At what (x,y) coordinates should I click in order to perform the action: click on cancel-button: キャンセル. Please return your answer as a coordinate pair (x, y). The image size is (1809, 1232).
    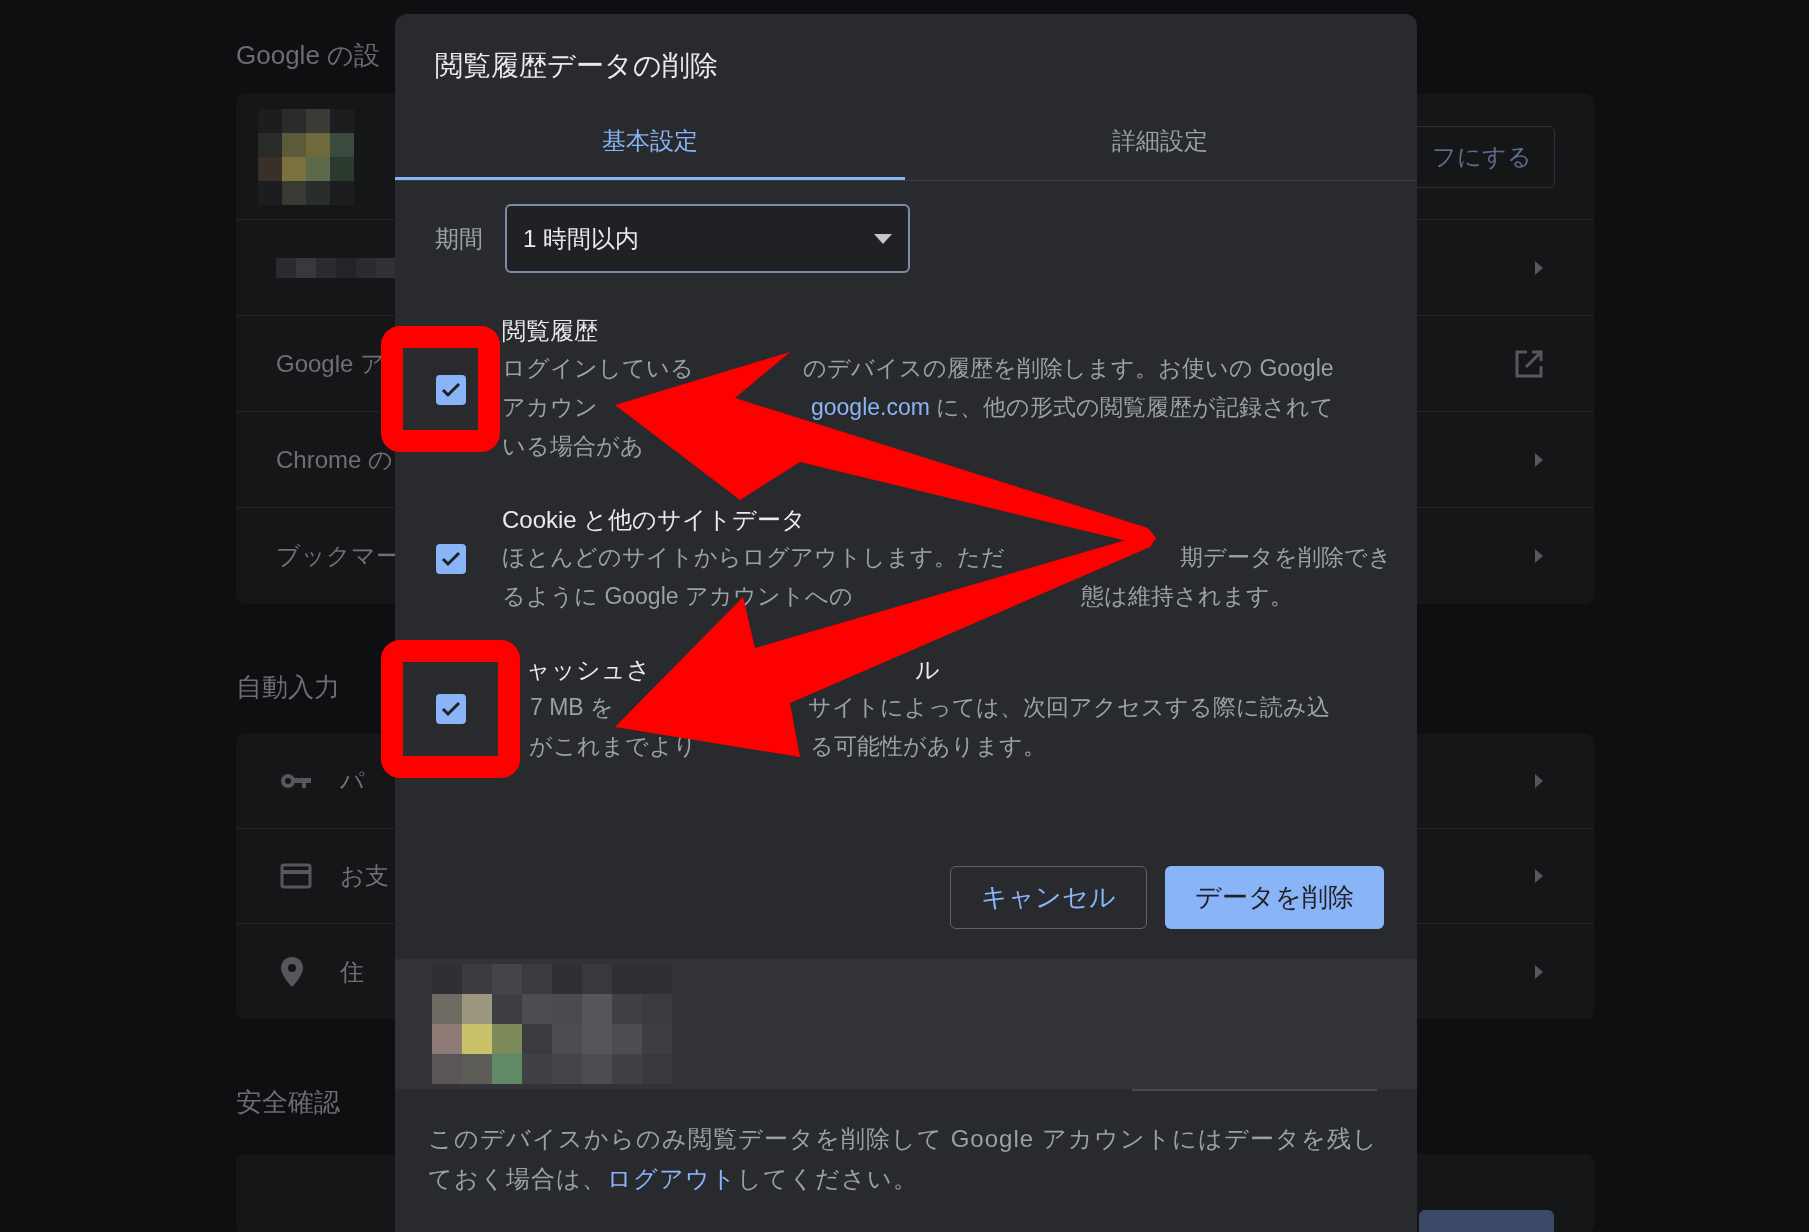
    Looking at the image, I should click on (1048, 897).